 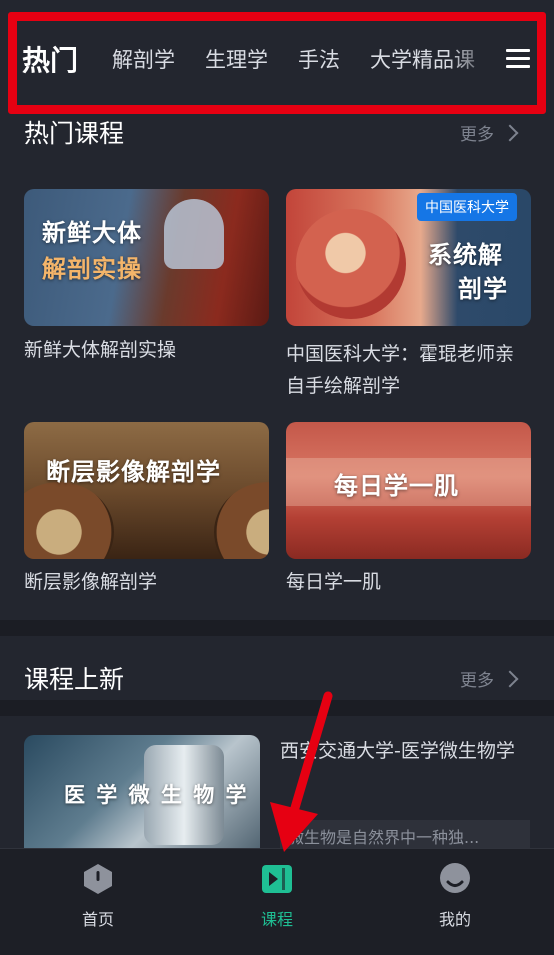 I want to click on new-course-image: 医 学 微 生 物 学, so click(x=142, y=800).